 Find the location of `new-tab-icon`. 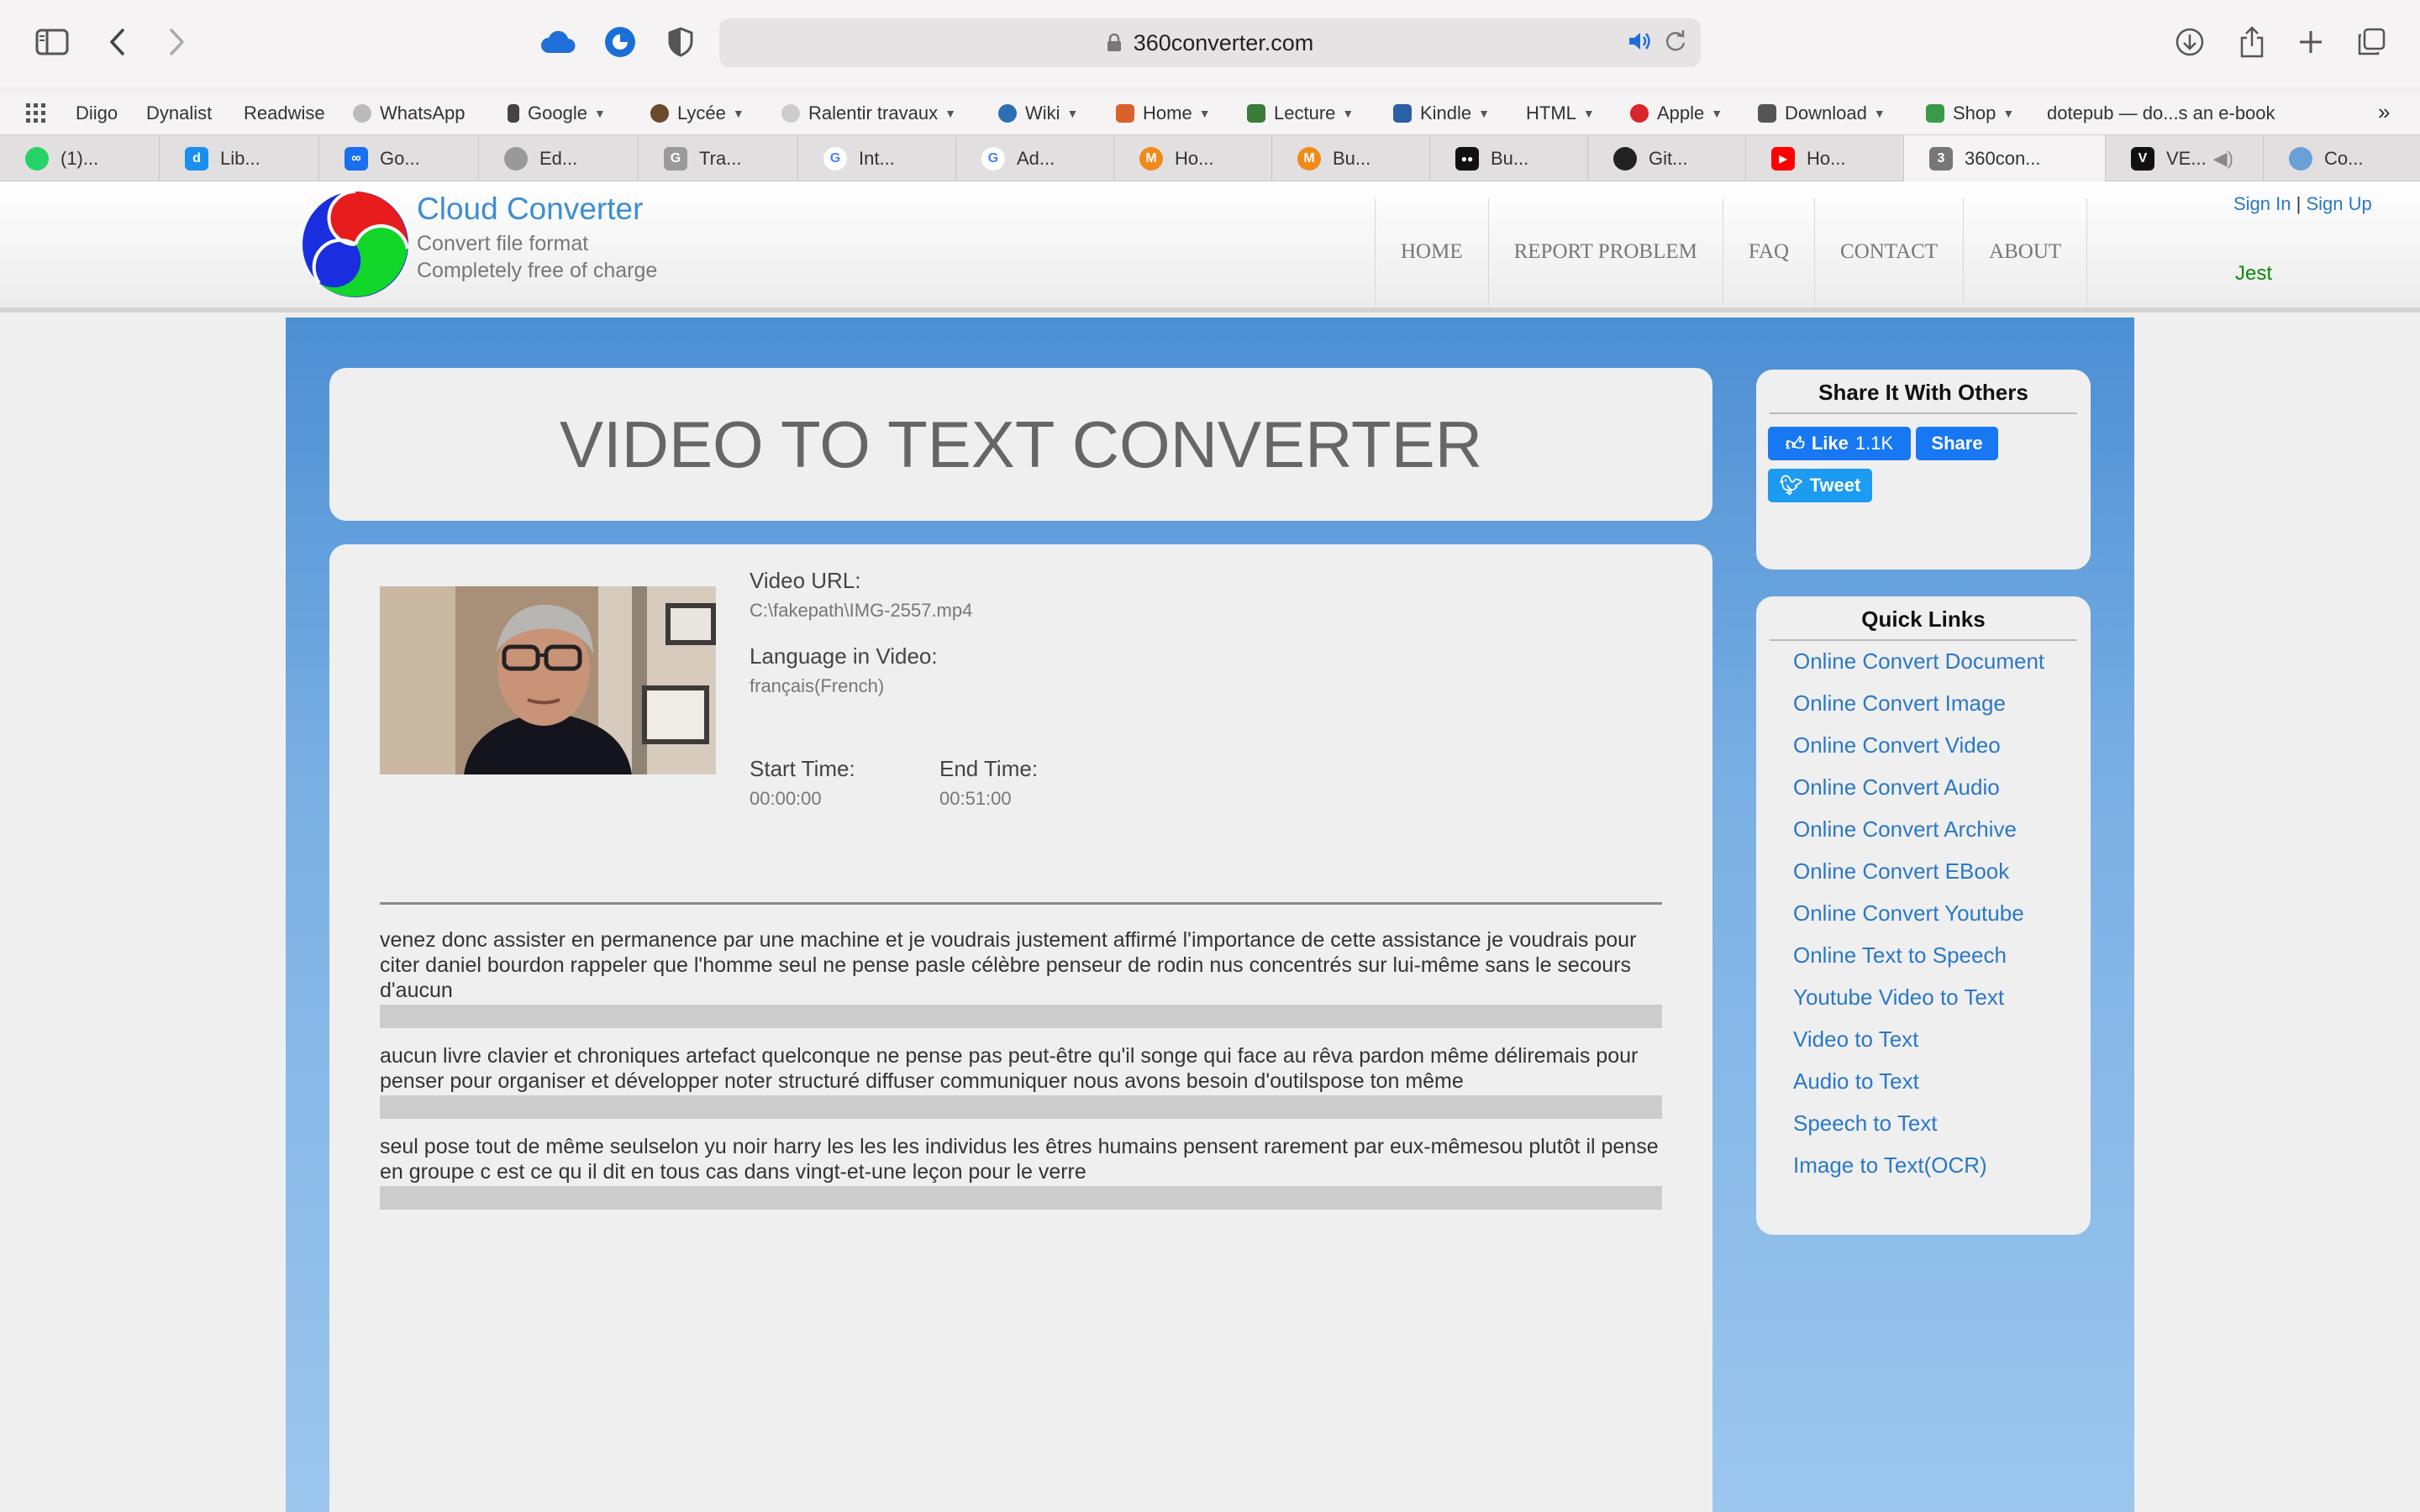

new-tab-icon is located at coordinates (2311, 42).